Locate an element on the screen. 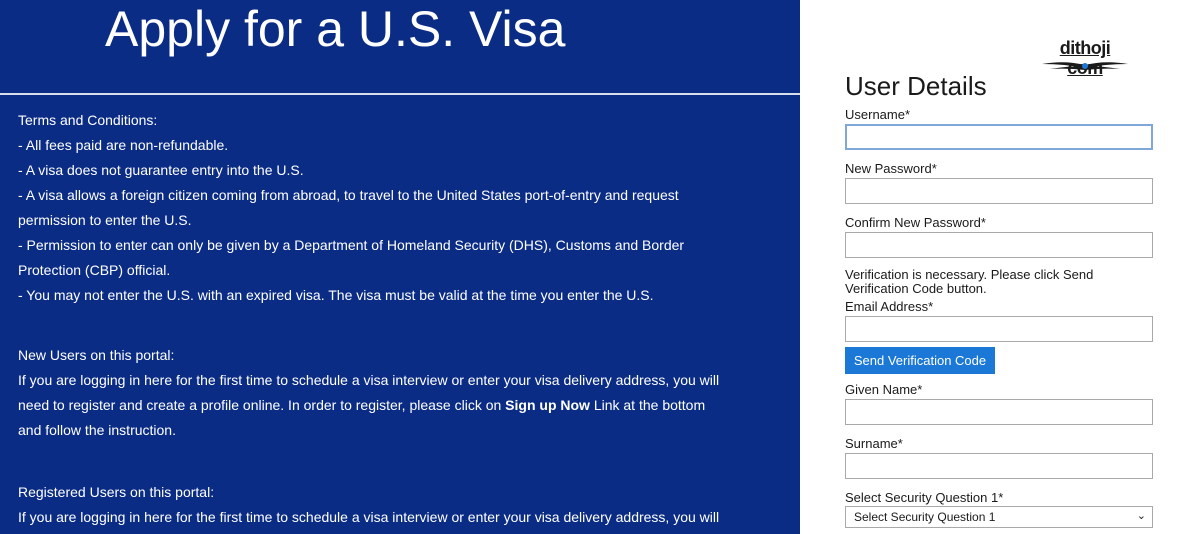 The height and width of the screenshot is (534, 1200). email-label: Email Address* is located at coordinates (889, 306).